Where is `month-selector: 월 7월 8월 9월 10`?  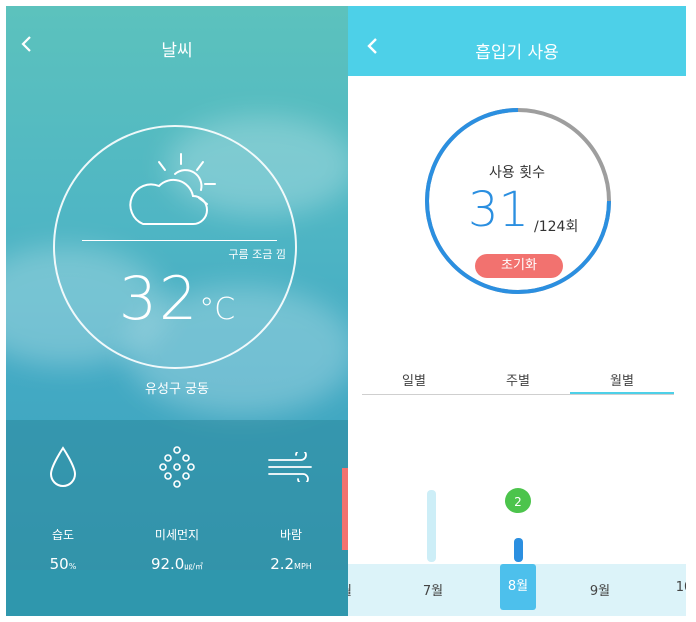
month-selector: 월 7월 8월 9월 10 is located at coordinates (517, 590).